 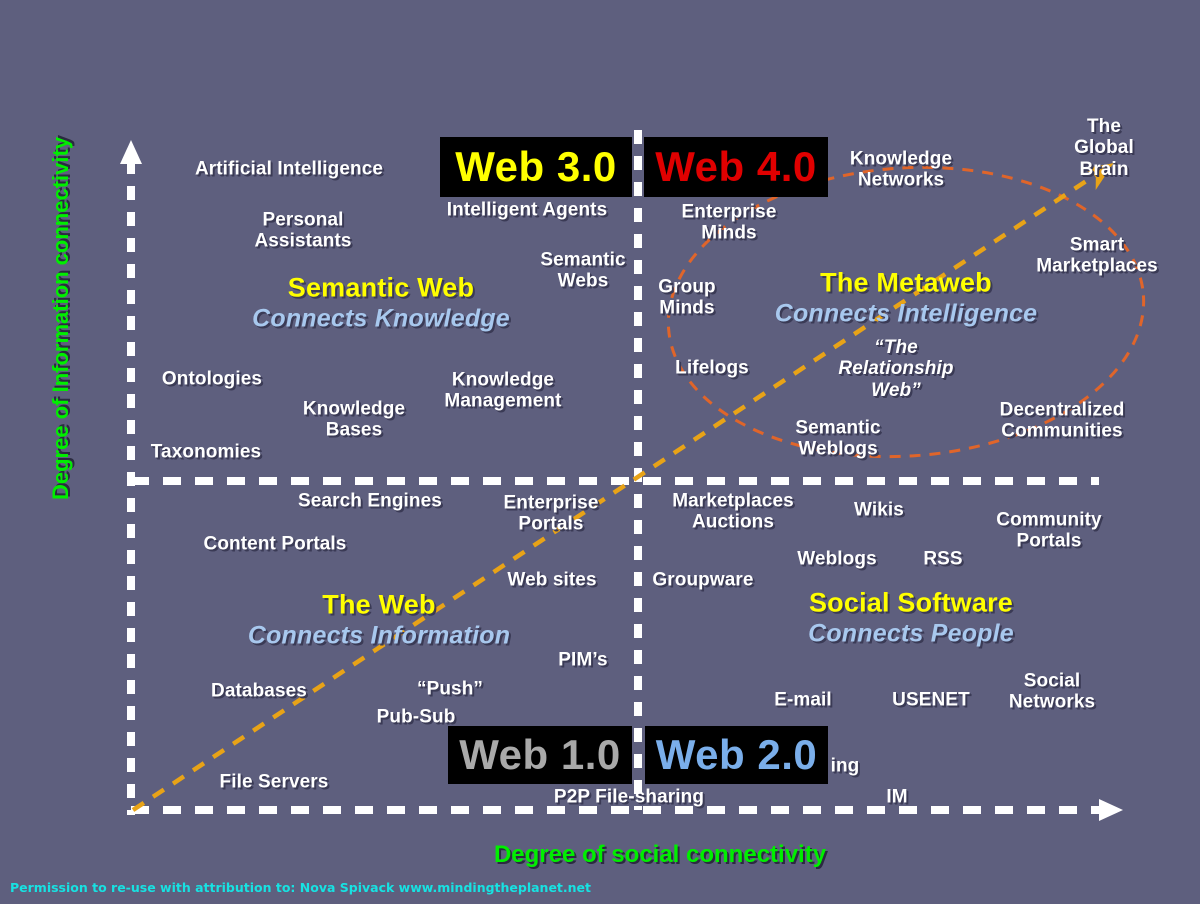 What do you see at coordinates (450, 689) in the screenshot?
I see `concept-label-push: “Push”` at bounding box center [450, 689].